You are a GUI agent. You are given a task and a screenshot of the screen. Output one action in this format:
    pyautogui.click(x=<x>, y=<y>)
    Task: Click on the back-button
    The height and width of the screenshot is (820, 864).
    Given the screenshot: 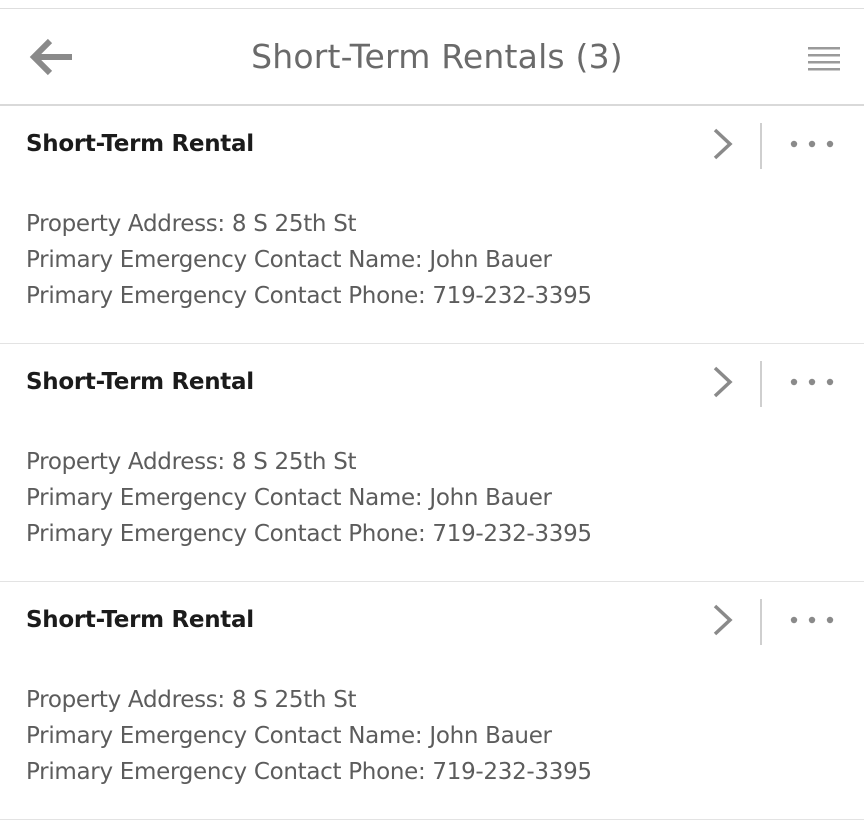 What is the action you would take?
    pyautogui.click(x=52, y=57)
    